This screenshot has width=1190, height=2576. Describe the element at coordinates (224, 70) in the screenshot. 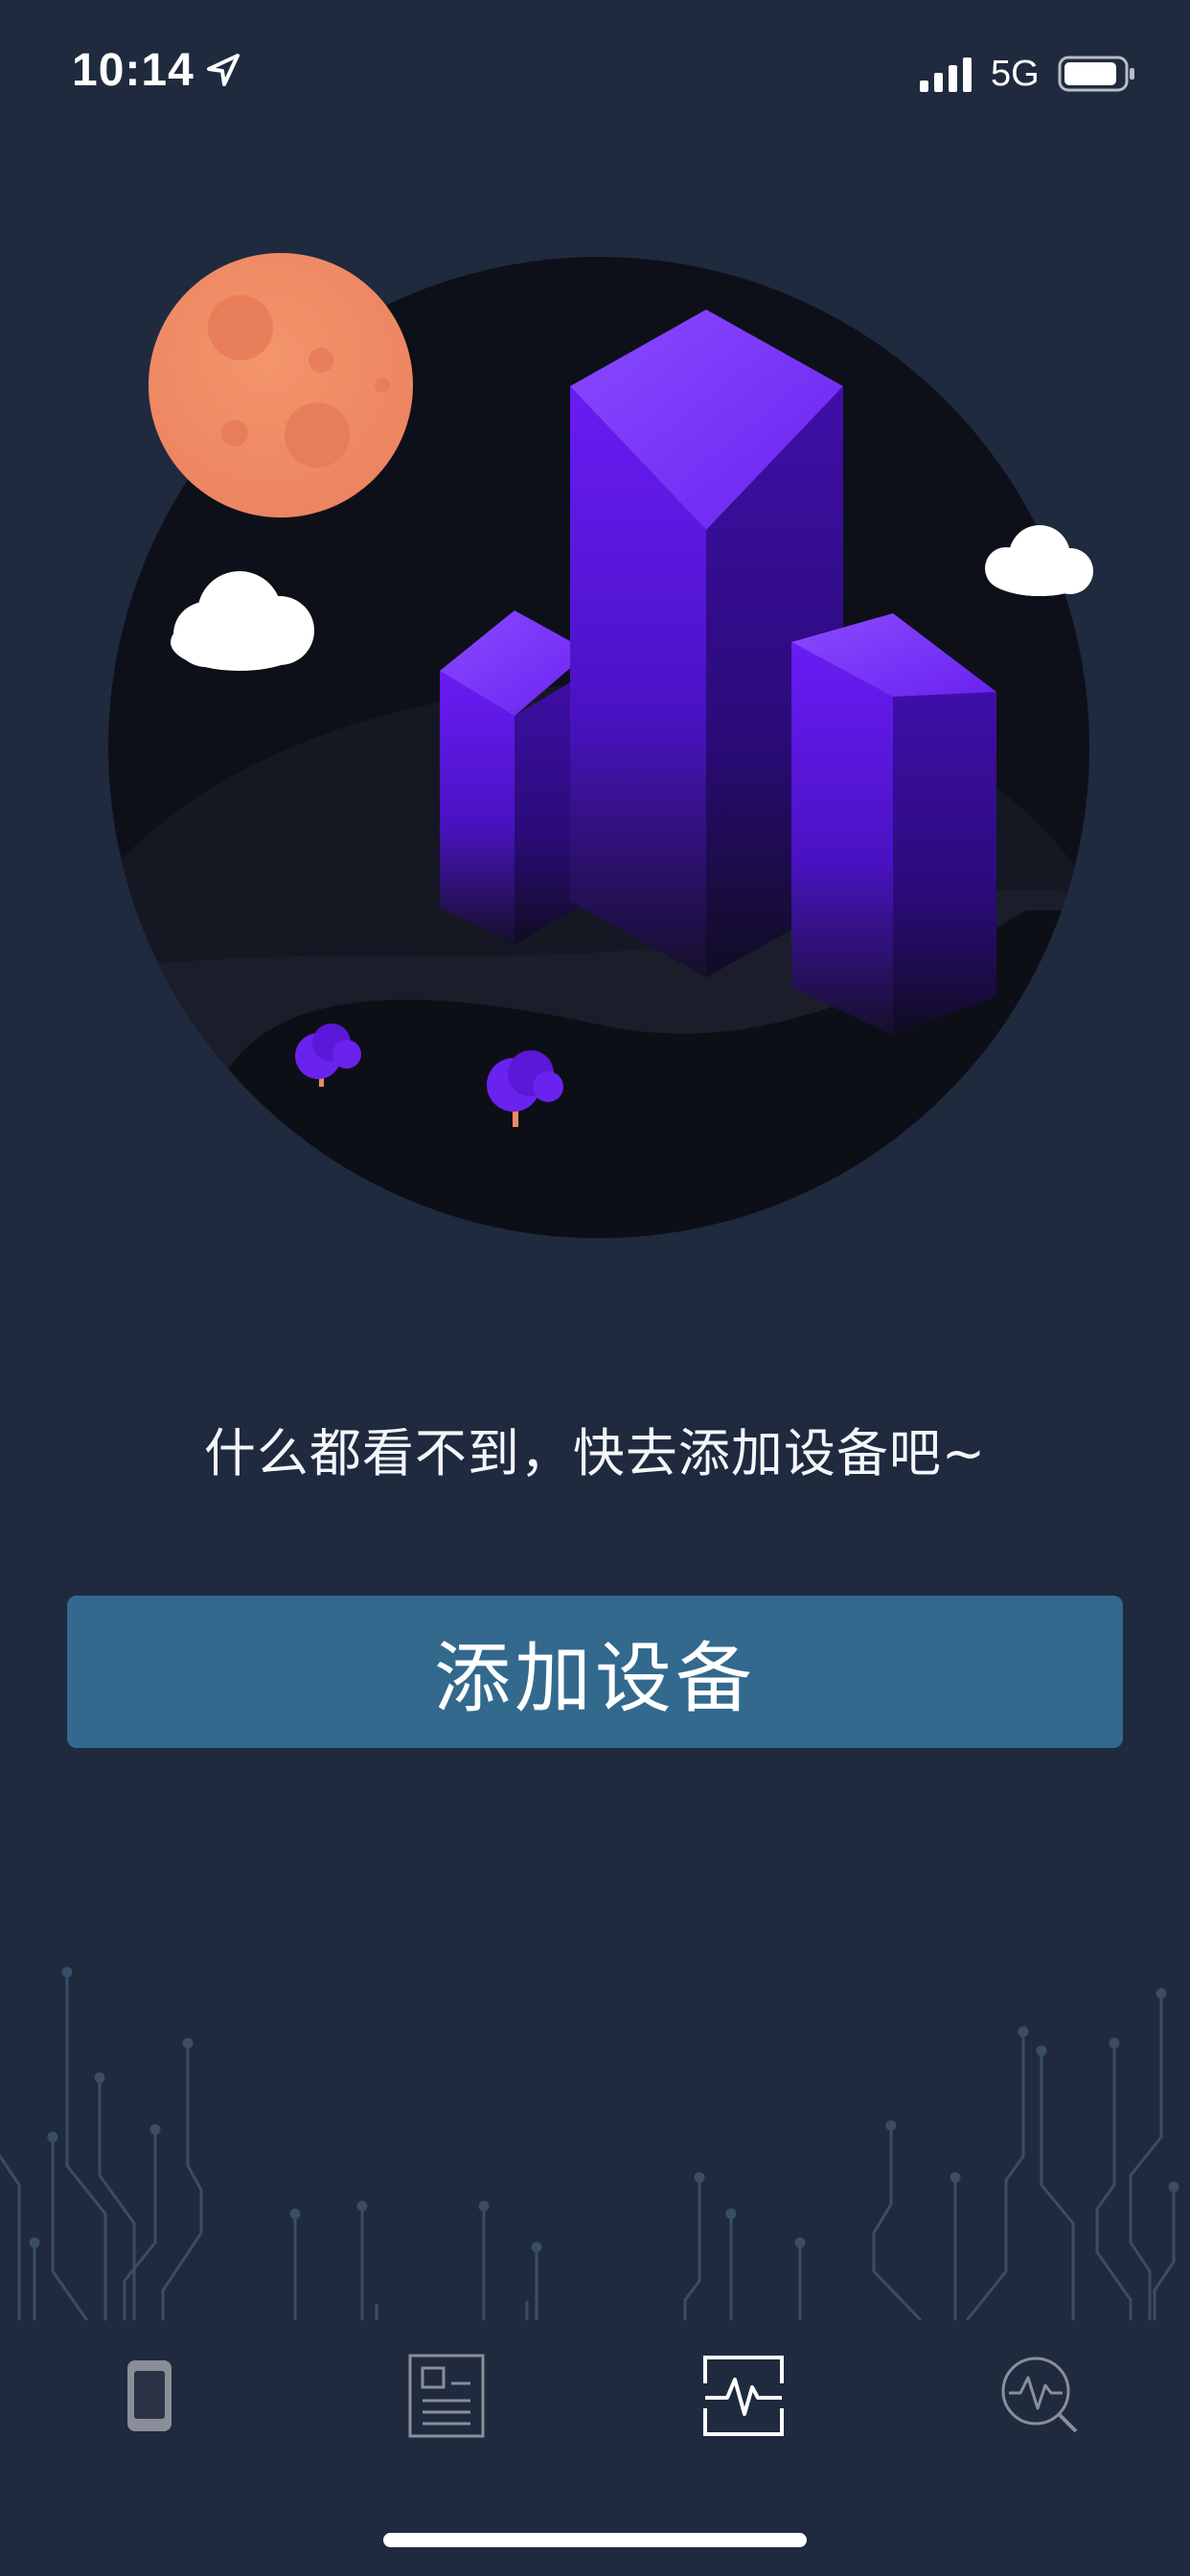

I see `location-arrow-icon` at that location.